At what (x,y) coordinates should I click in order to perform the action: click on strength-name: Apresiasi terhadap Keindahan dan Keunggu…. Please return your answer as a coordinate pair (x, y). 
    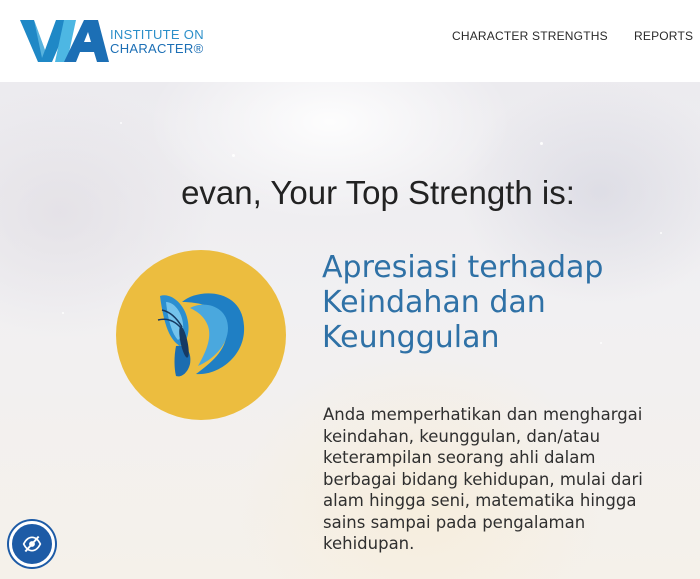
    Looking at the image, I should click on (463, 302).